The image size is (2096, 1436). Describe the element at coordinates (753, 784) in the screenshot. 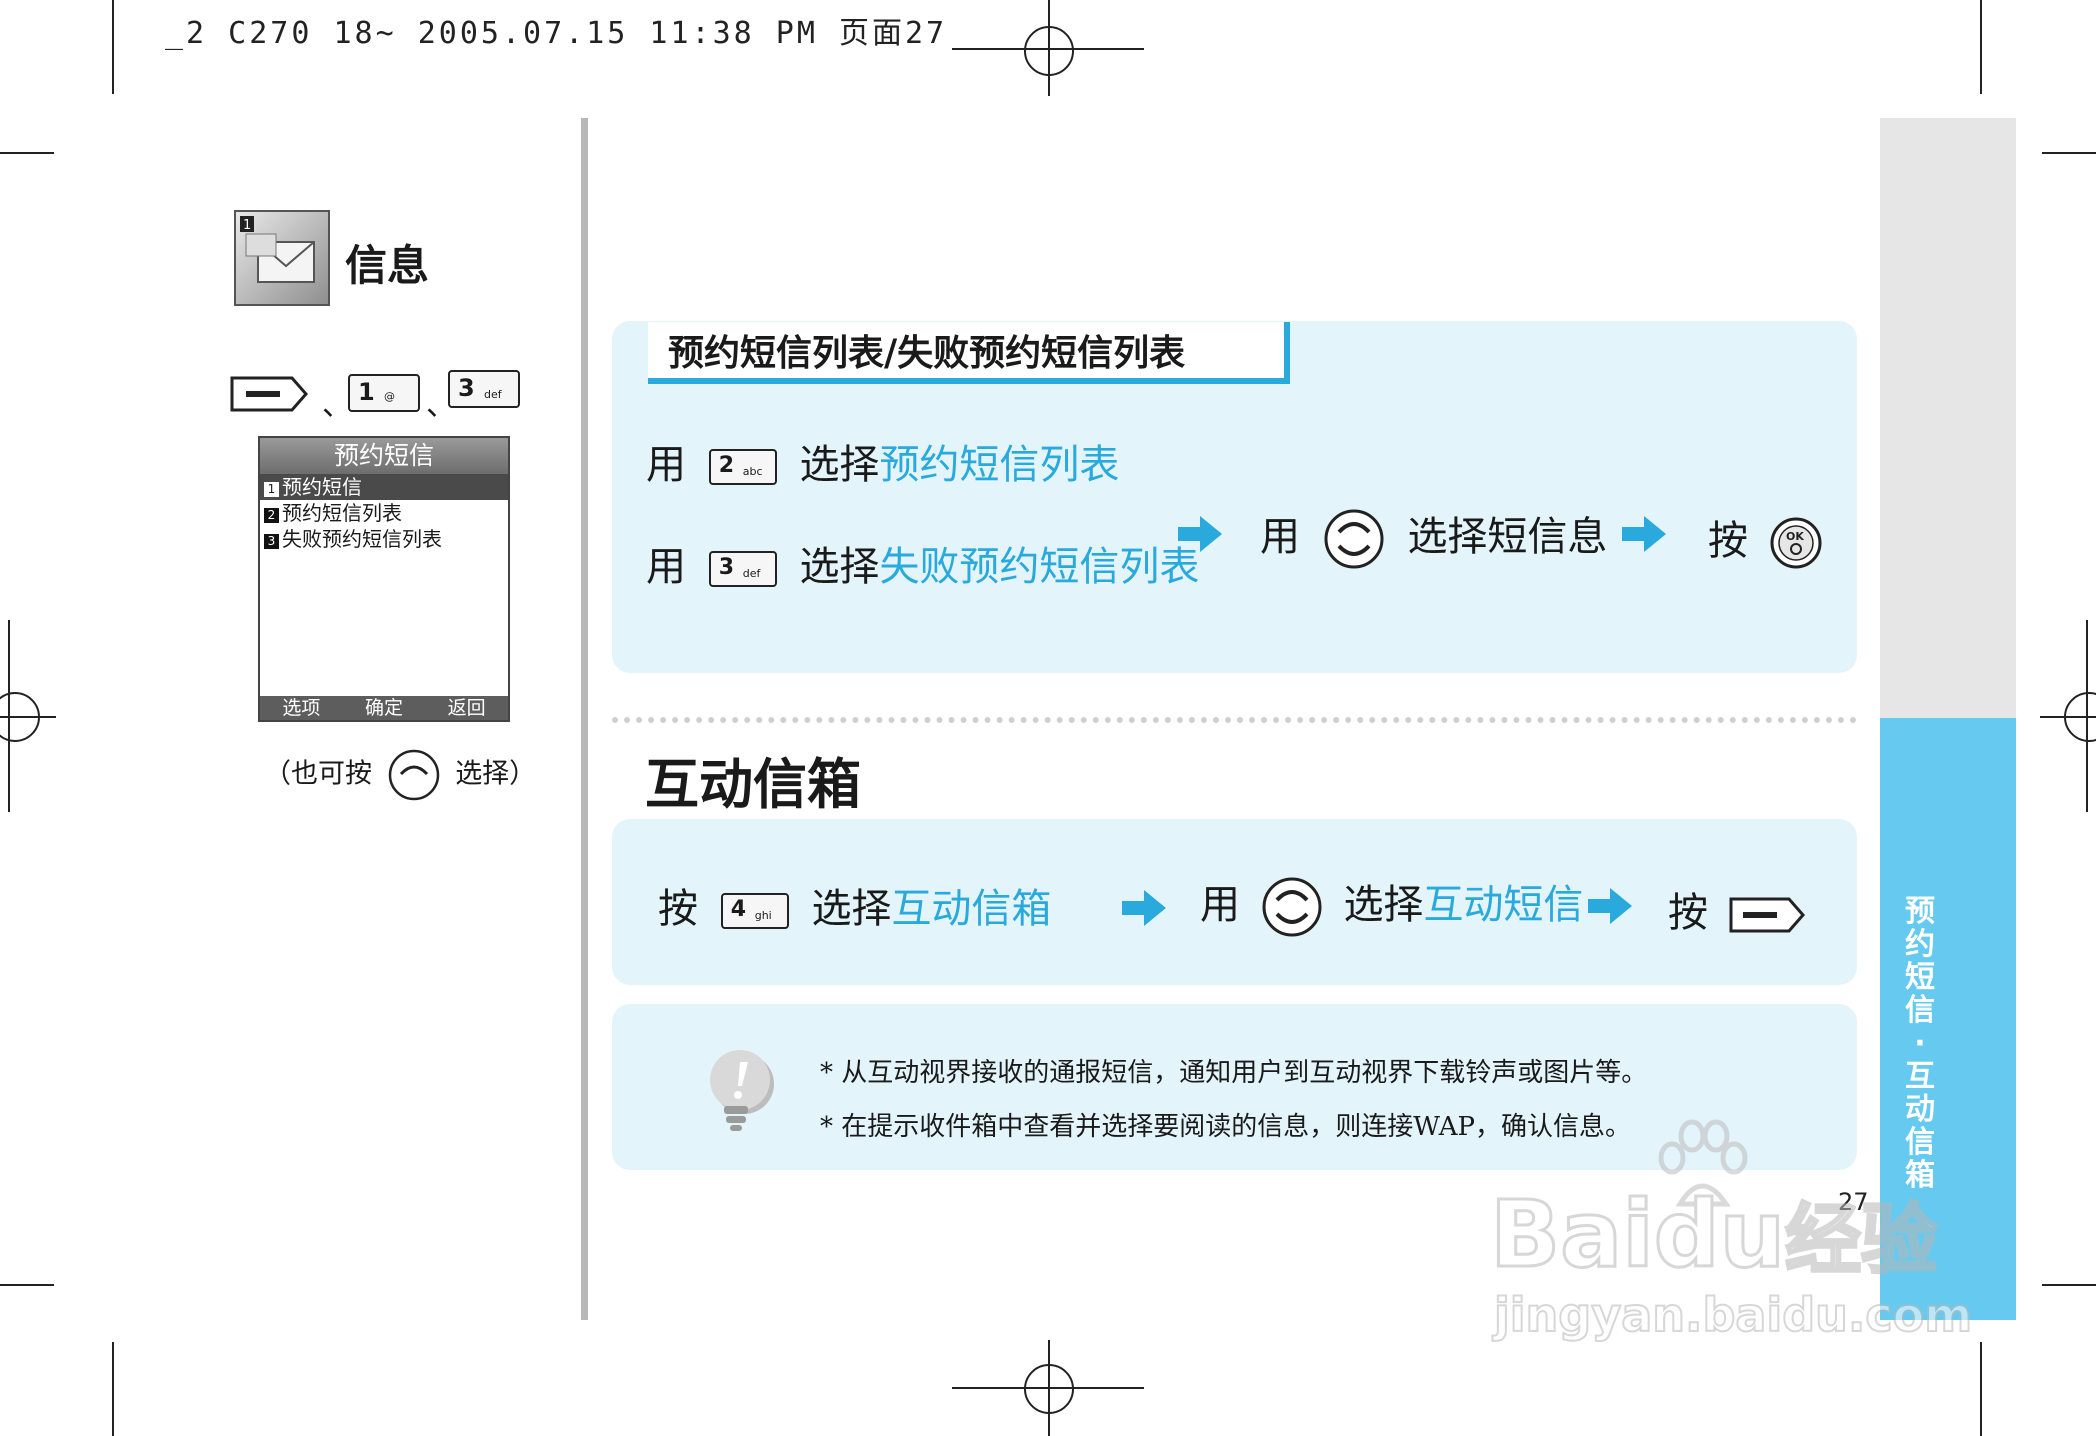

I see `section2-heading: 互动信箱` at that location.